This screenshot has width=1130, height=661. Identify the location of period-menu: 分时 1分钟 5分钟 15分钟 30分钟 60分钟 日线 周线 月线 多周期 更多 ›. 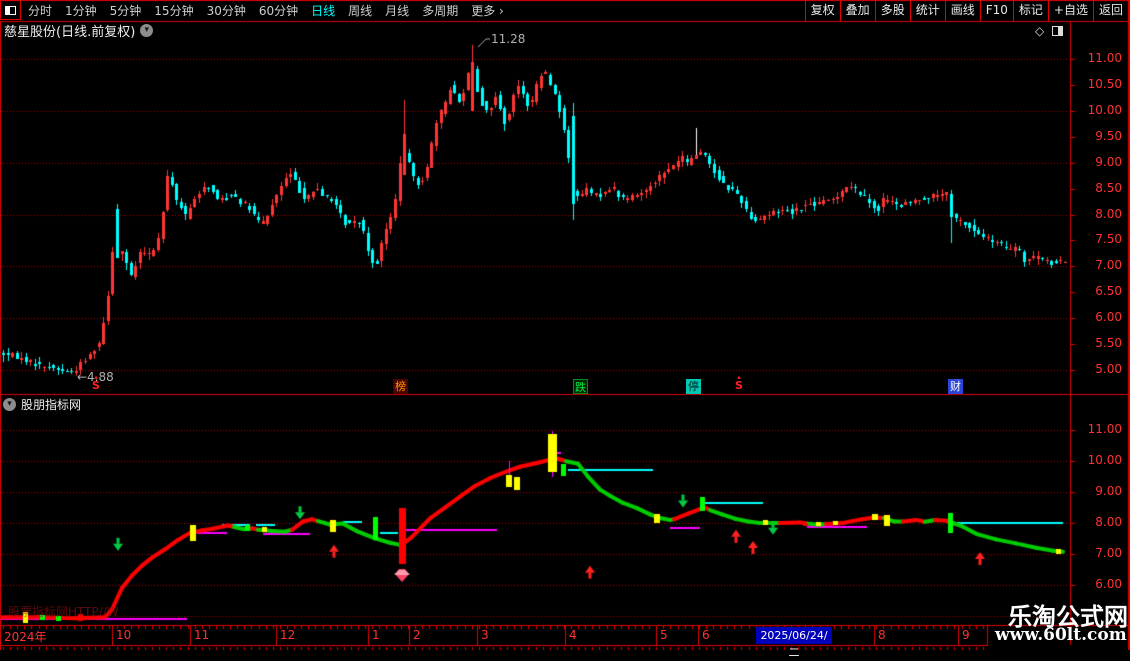
(262, 10).